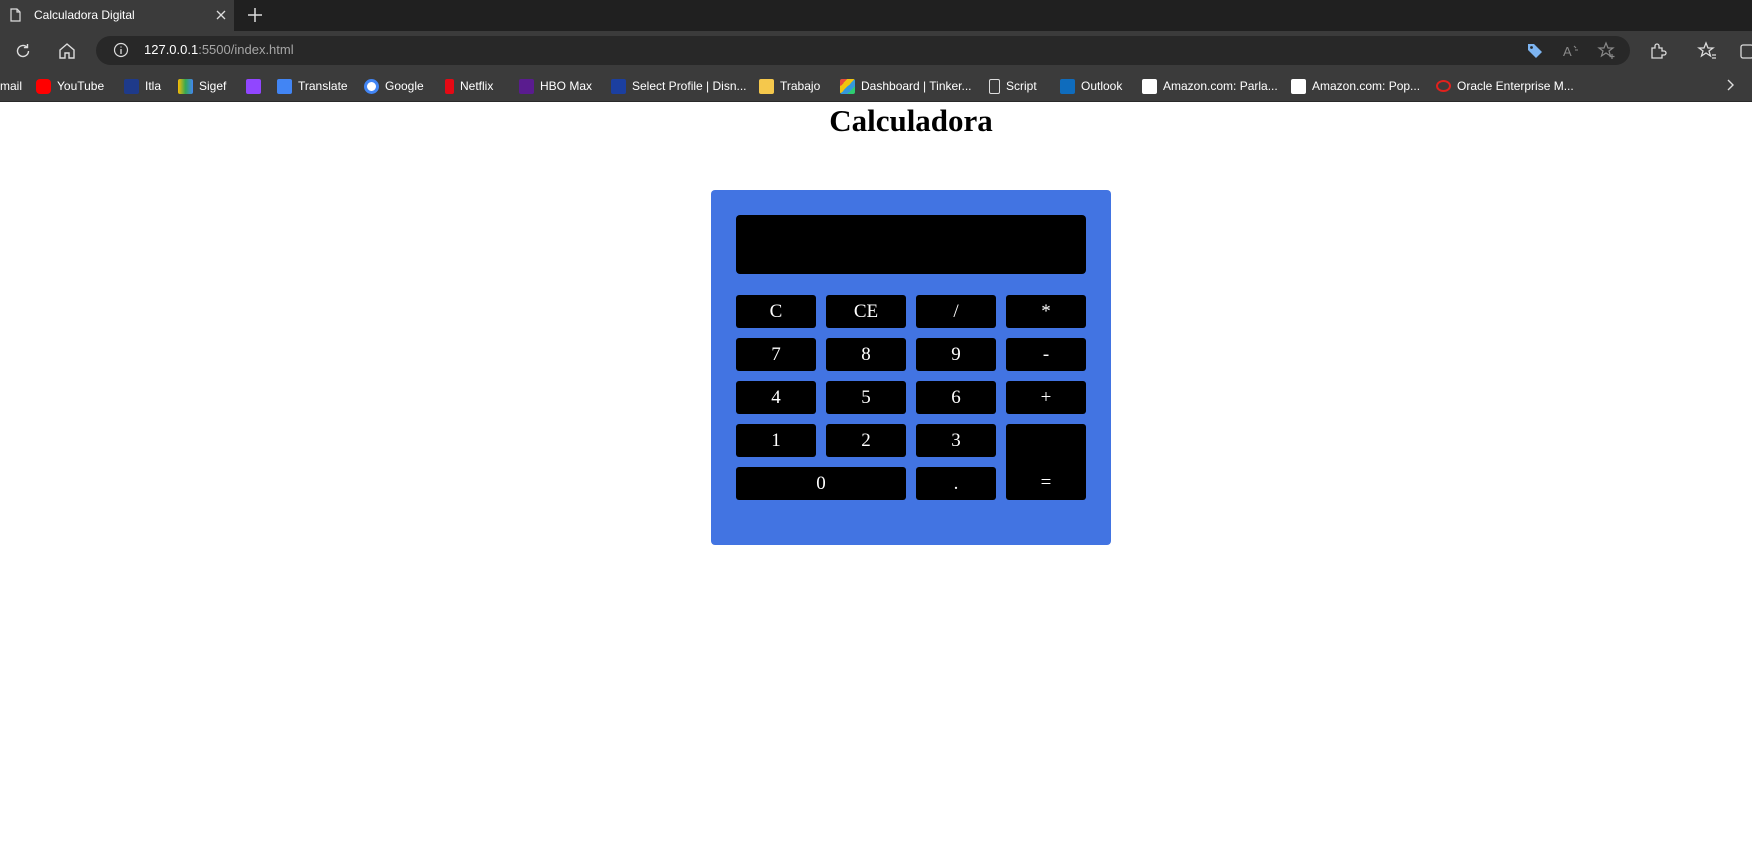 The image size is (1752, 857). I want to click on collections-icon, so click(1745, 51).